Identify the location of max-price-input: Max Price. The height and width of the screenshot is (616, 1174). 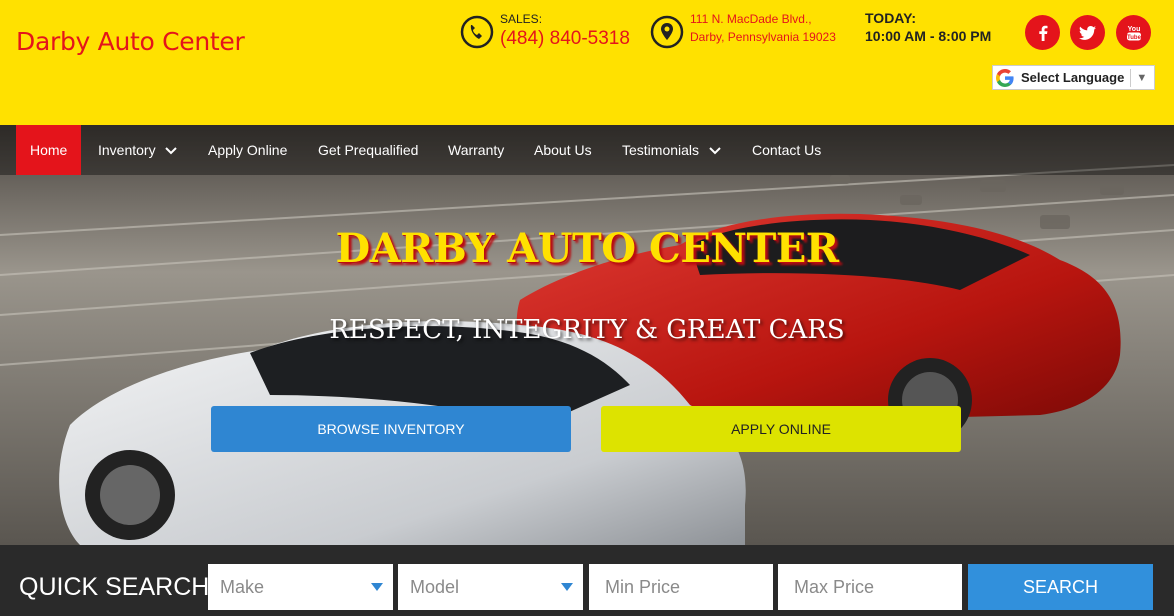
(870, 587).